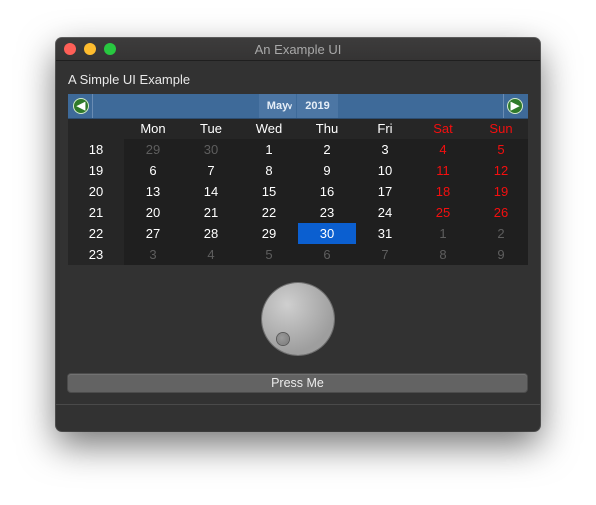 The image size is (596, 505). I want to click on arrow-left-icon: ◀, so click(81, 106).